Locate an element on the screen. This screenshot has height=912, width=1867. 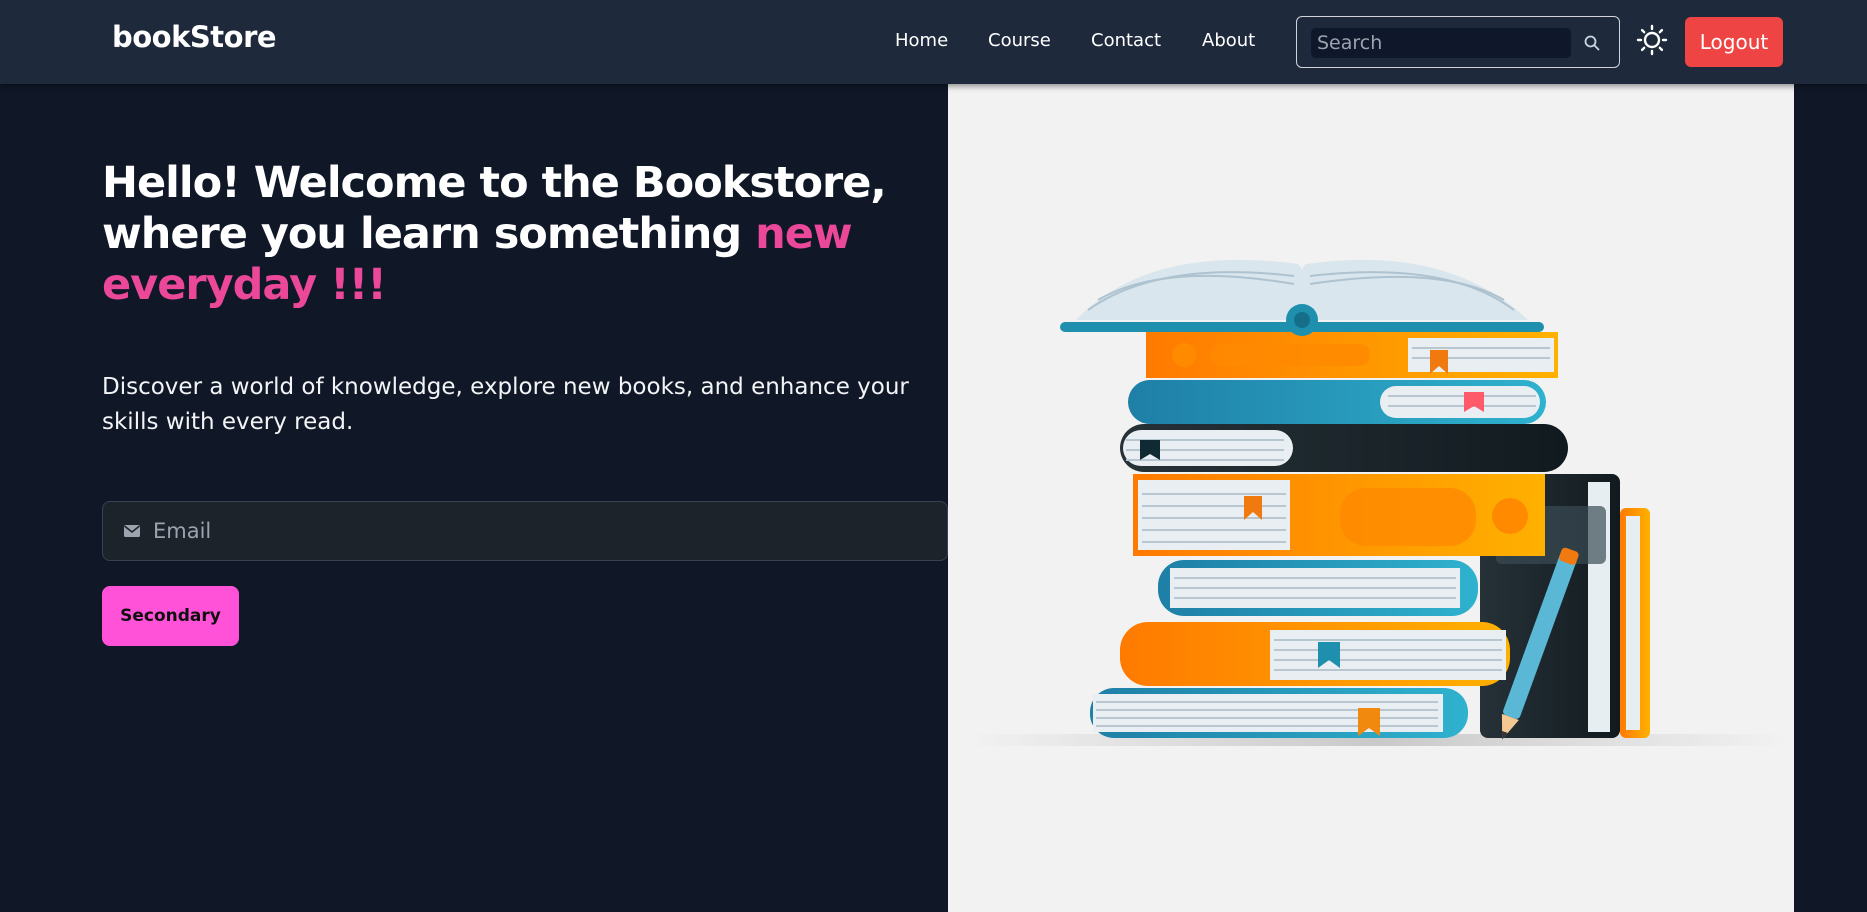
search-icon is located at coordinates (1592, 43).